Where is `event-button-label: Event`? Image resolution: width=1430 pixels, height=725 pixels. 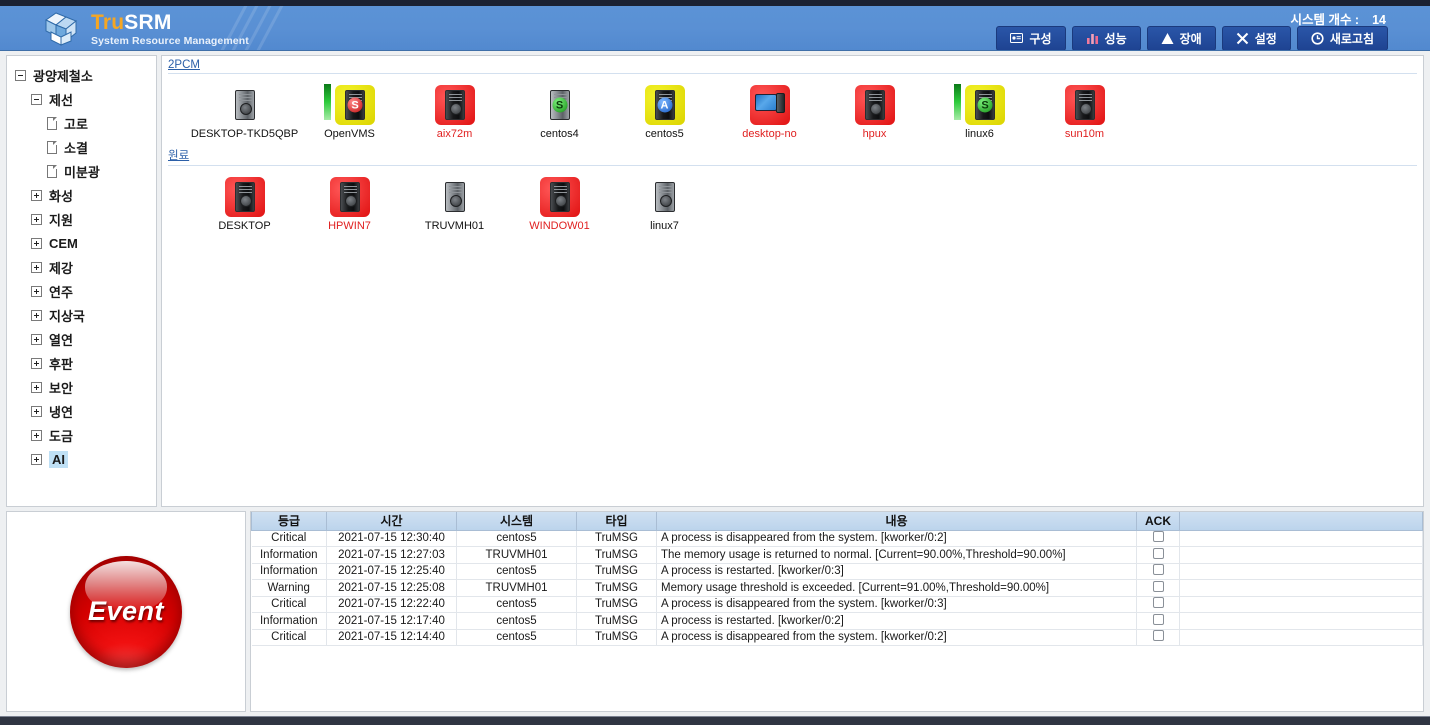
event-button-label: Event is located at coordinates (126, 611).